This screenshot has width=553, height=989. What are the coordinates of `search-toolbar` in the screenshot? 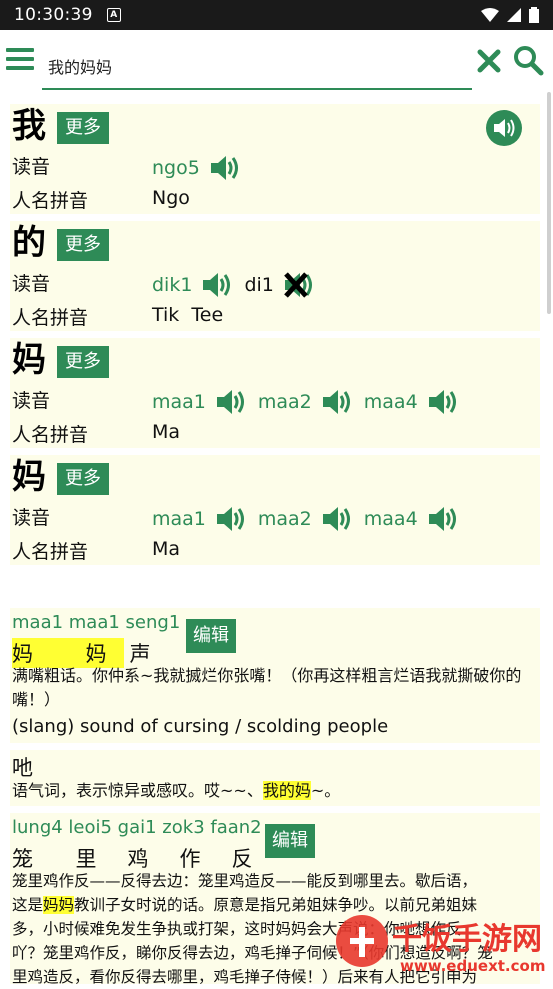 It's located at (276, 61).